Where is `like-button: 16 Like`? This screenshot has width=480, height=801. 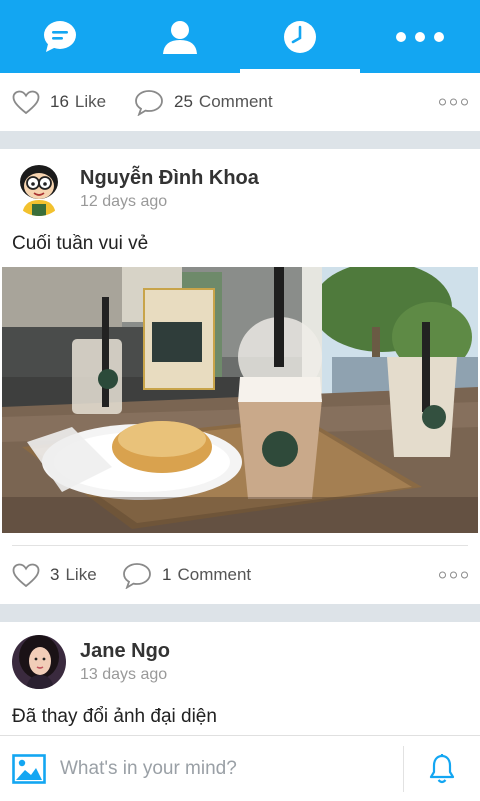 like-button: 16 Like is located at coordinates (73, 102).